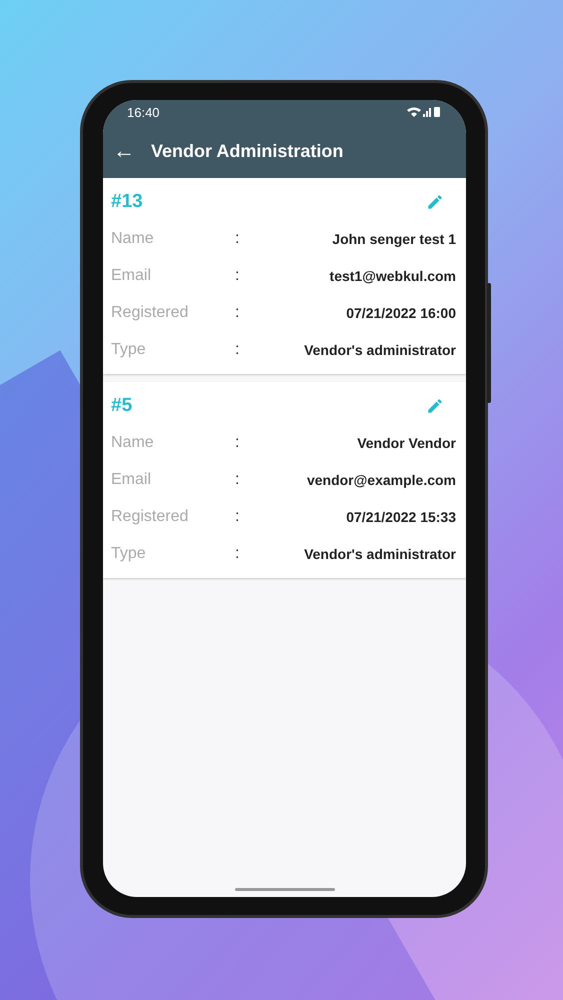  What do you see at coordinates (406, 442) in the screenshot?
I see `field-value: Vendor Vendor` at bounding box center [406, 442].